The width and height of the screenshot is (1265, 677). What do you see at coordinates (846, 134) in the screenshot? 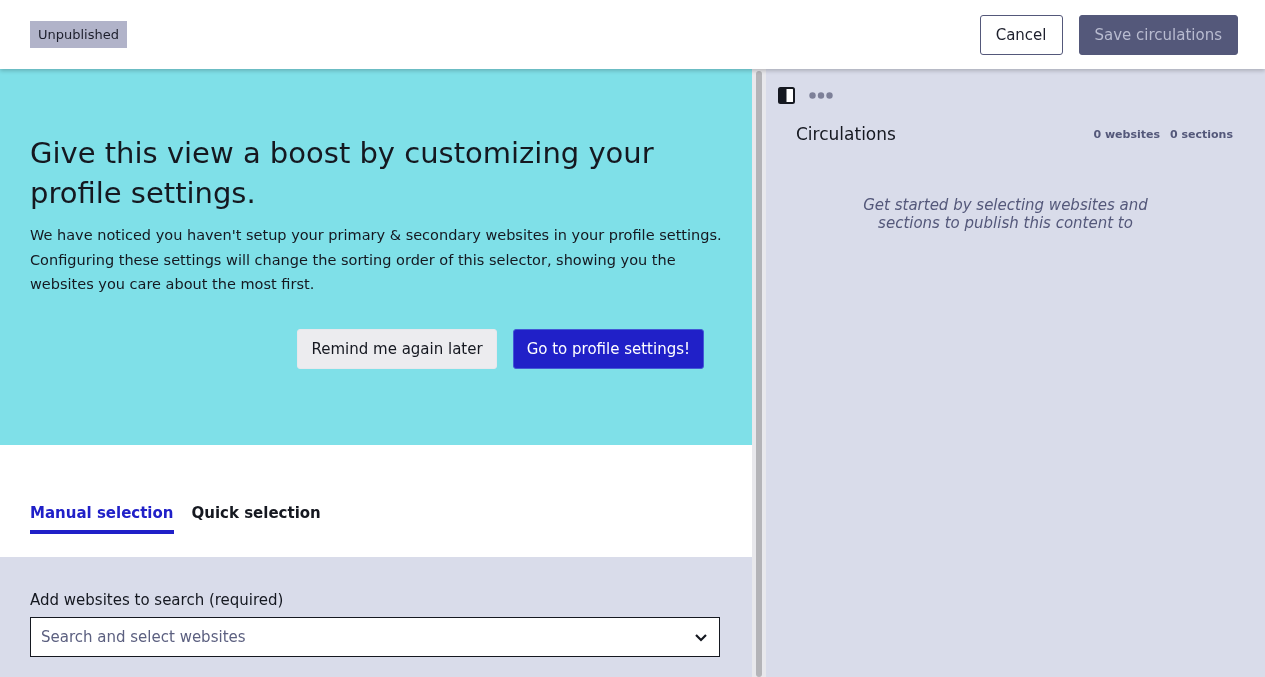
I see `circulations-title: Circulations` at bounding box center [846, 134].